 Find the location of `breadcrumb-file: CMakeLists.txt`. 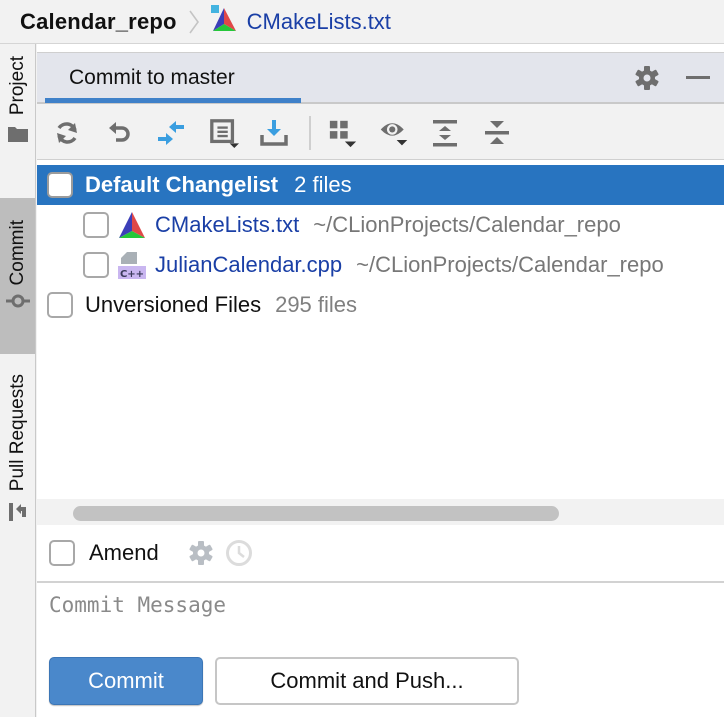

breadcrumb-file: CMakeLists.txt is located at coordinates (300, 21).